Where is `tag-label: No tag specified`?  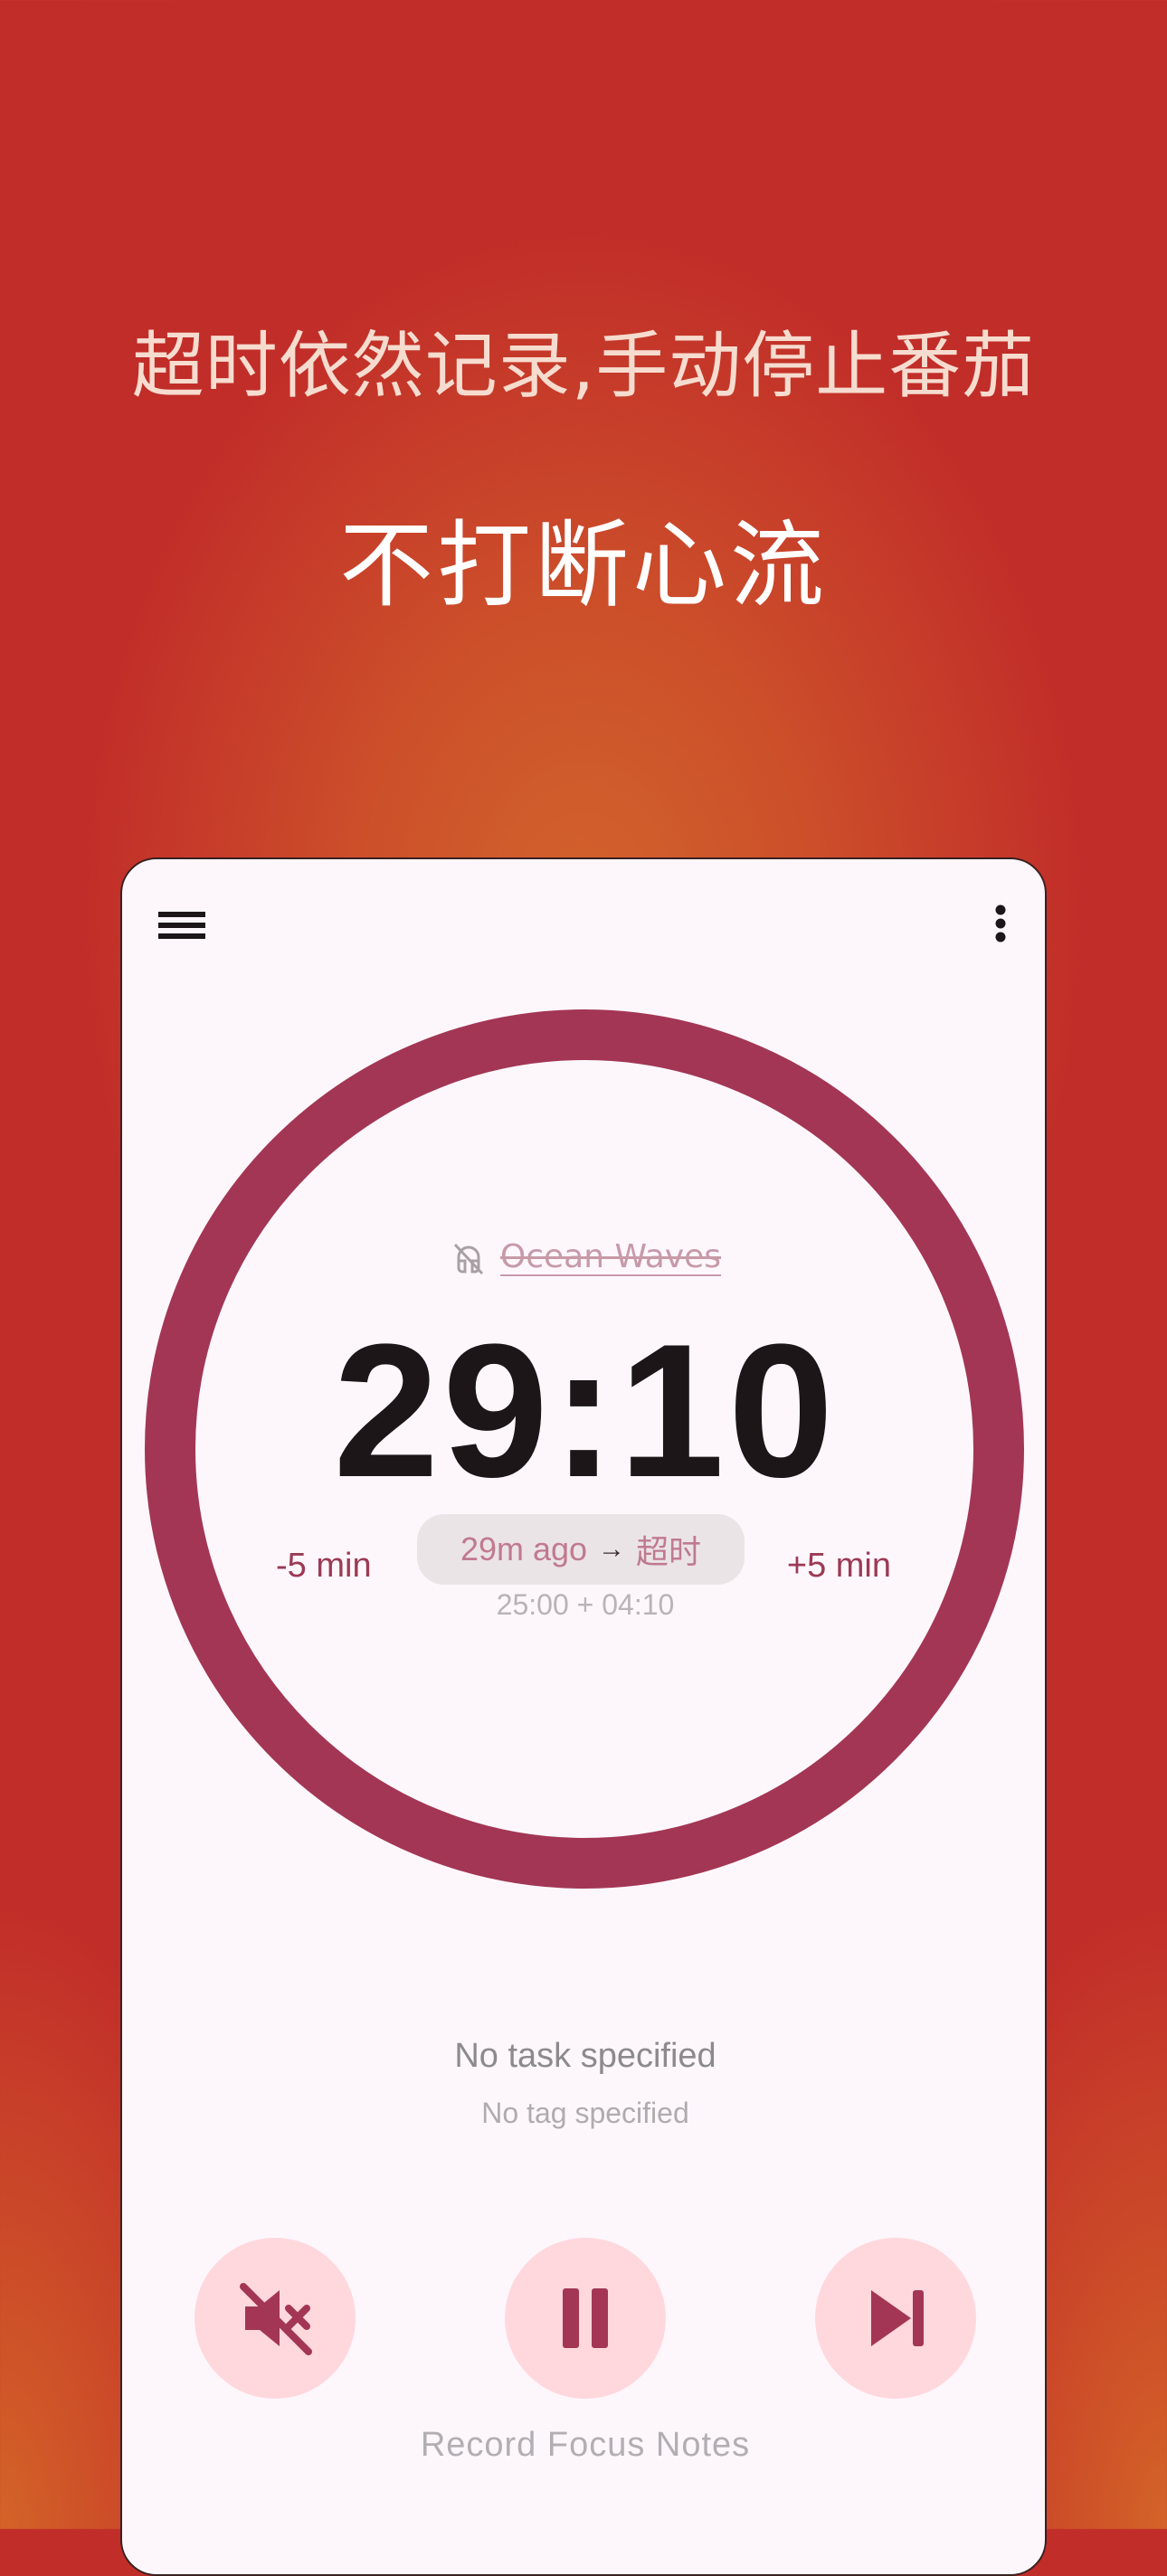
tag-label: No tag specified is located at coordinates (583, 2114).